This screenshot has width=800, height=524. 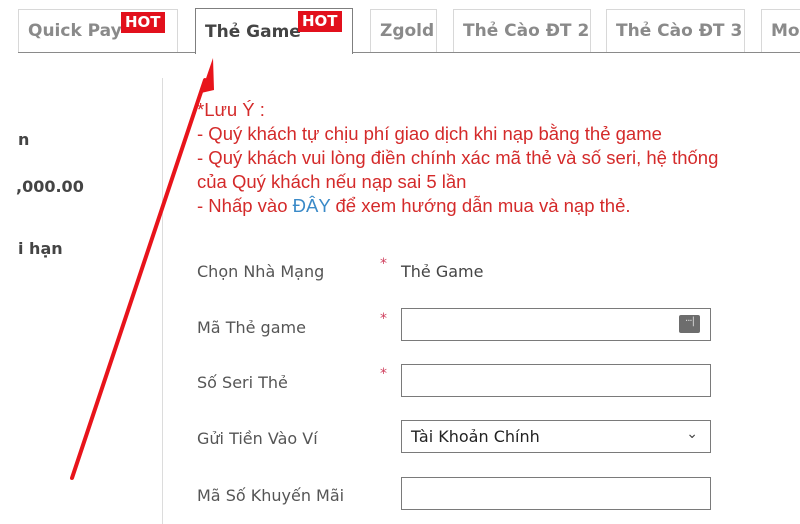 I want to click on tab-more: Mo, so click(x=780, y=30).